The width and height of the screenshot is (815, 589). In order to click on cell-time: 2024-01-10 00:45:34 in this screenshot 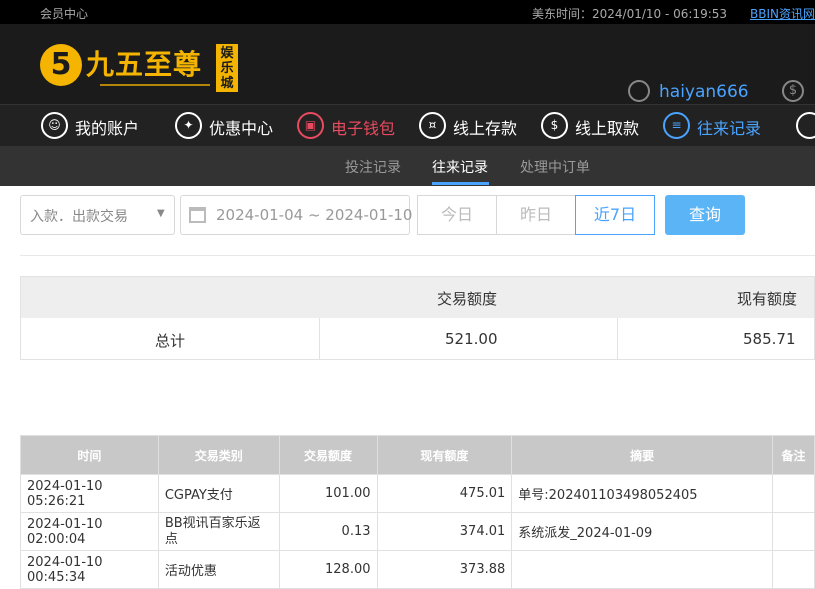, I will do `click(89, 569)`.